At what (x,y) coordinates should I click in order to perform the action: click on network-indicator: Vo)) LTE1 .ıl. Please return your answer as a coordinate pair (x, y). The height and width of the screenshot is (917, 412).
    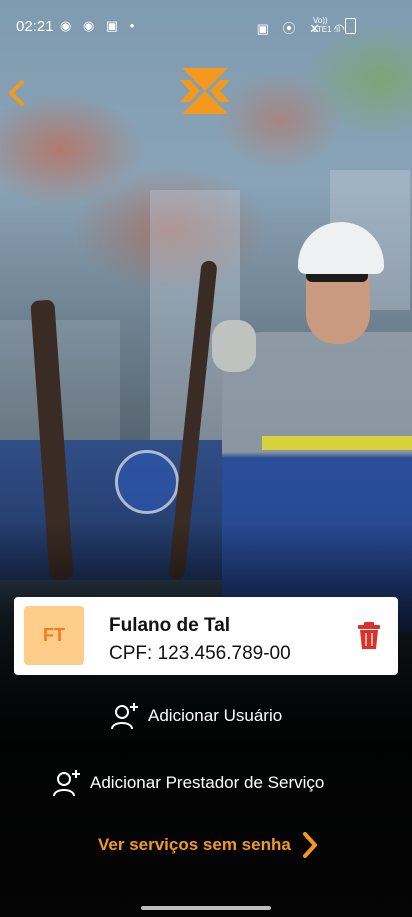
    Looking at the image, I should click on (326, 25).